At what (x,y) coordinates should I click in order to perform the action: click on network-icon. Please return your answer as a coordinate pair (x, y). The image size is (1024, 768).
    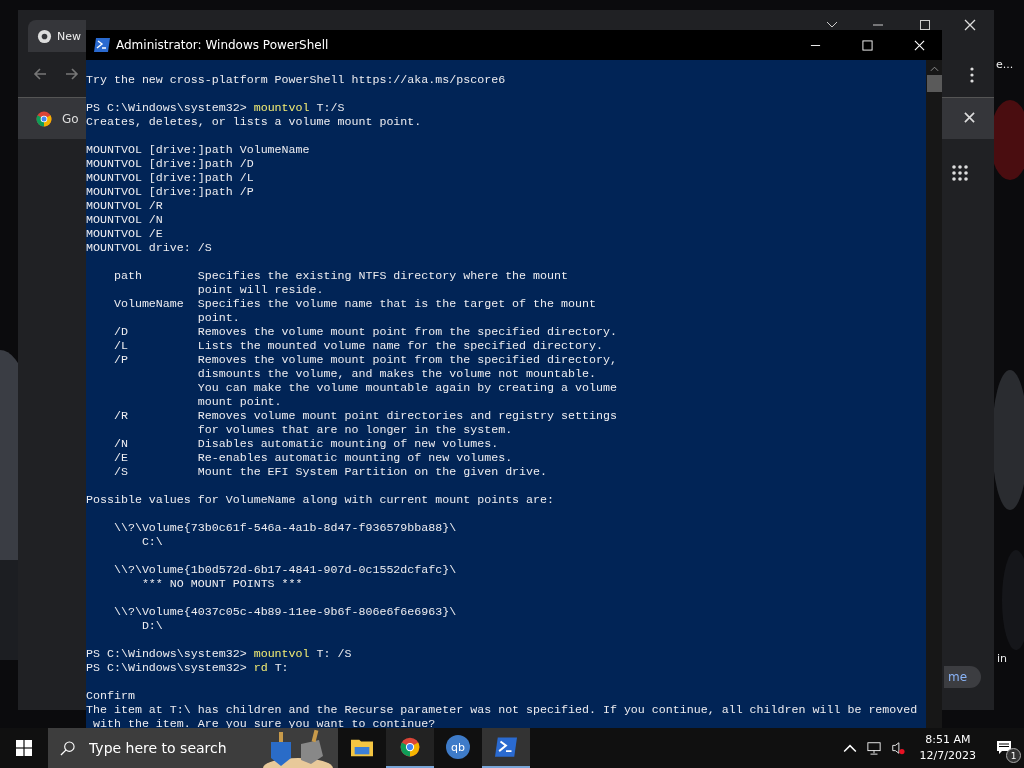
    Looking at the image, I should click on (873, 748).